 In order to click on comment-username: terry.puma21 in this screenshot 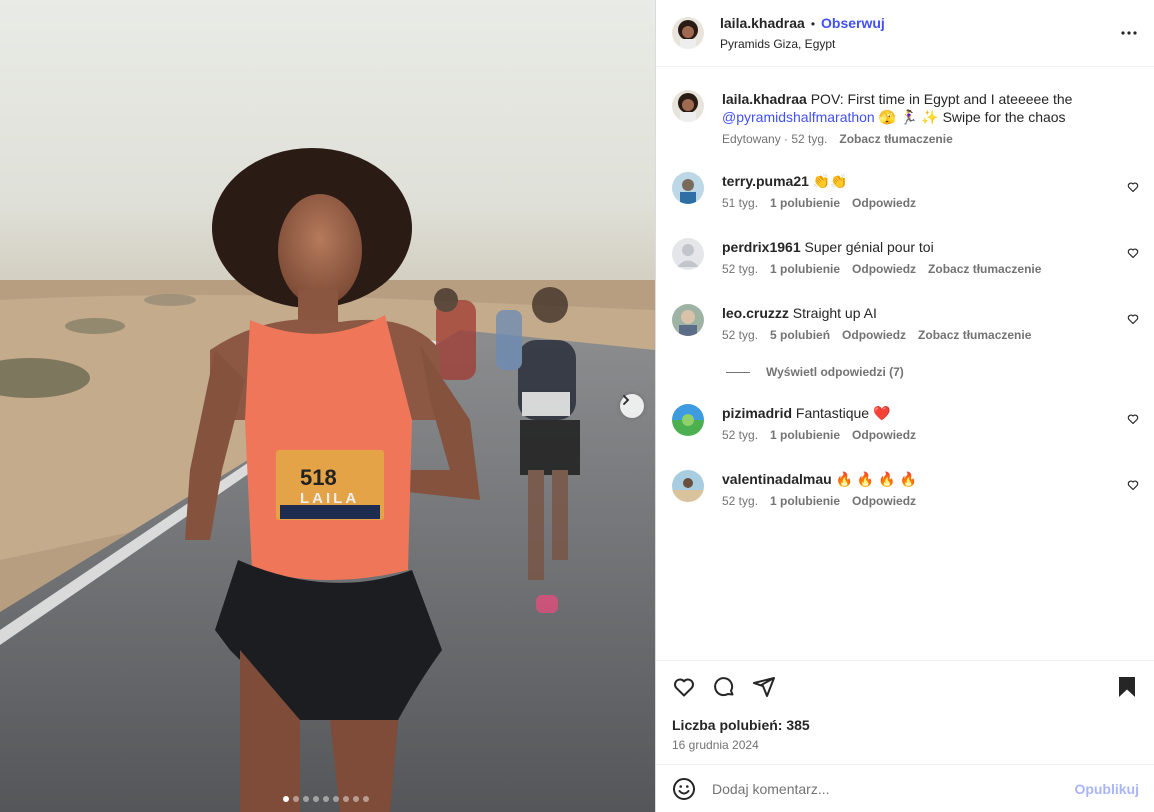, I will do `click(765, 181)`.